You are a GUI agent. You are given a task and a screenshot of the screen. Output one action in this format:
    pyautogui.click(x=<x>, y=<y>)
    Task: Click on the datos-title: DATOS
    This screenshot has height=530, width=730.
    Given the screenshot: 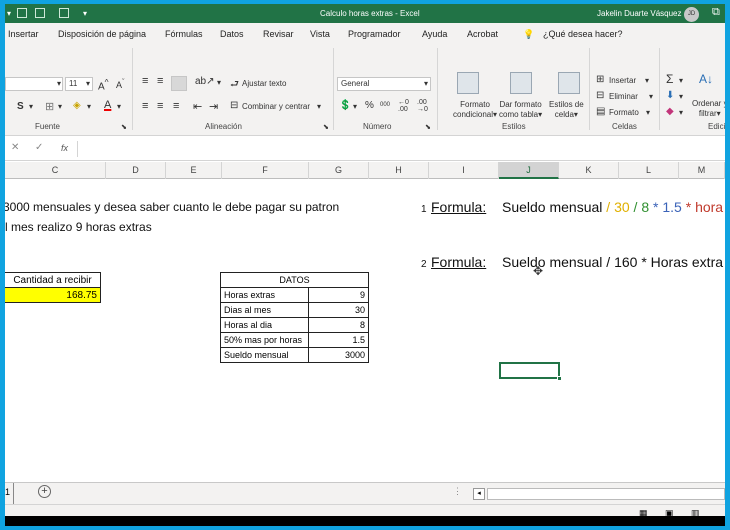 What is the action you would take?
    pyautogui.click(x=294, y=280)
    